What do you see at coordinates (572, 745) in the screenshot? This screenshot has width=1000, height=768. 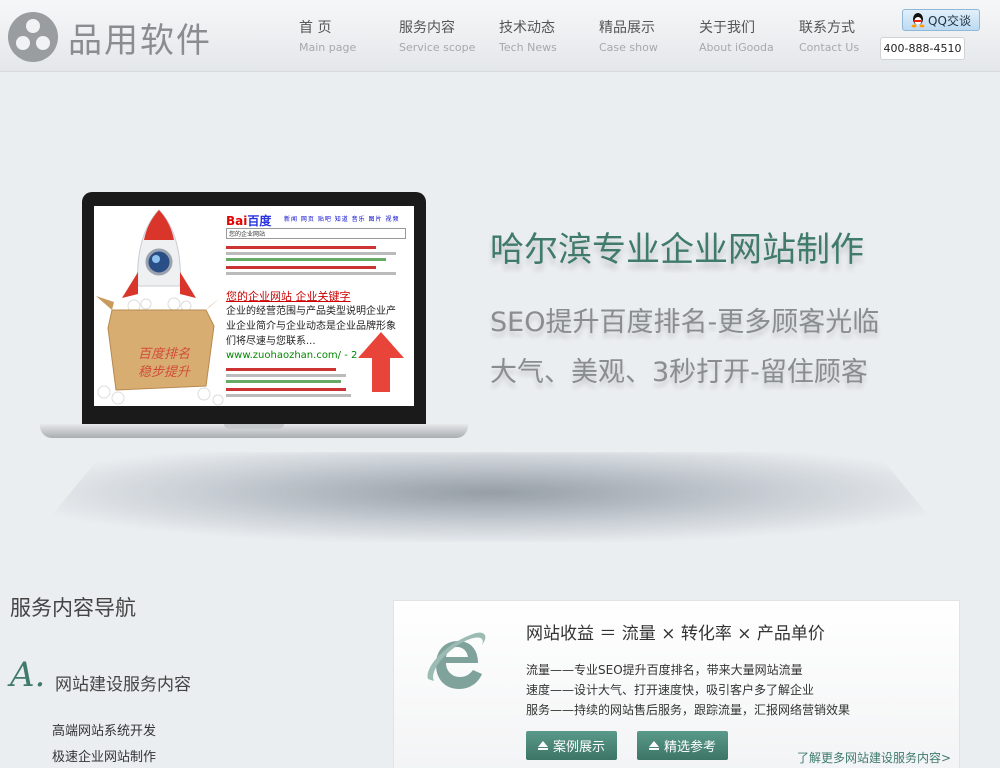 I see `case-show-button: 案例展示` at bounding box center [572, 745].